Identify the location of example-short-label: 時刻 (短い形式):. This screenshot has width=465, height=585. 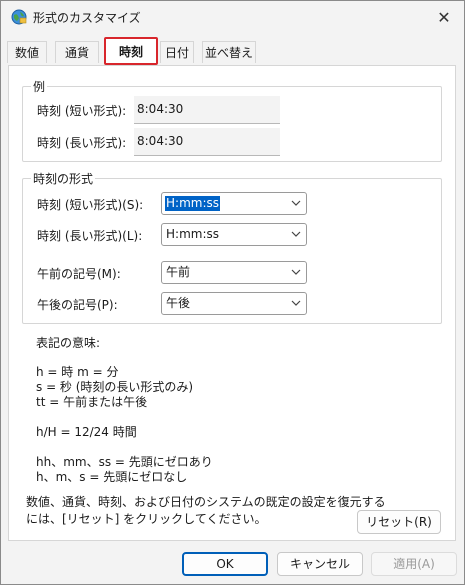
(82, 111).